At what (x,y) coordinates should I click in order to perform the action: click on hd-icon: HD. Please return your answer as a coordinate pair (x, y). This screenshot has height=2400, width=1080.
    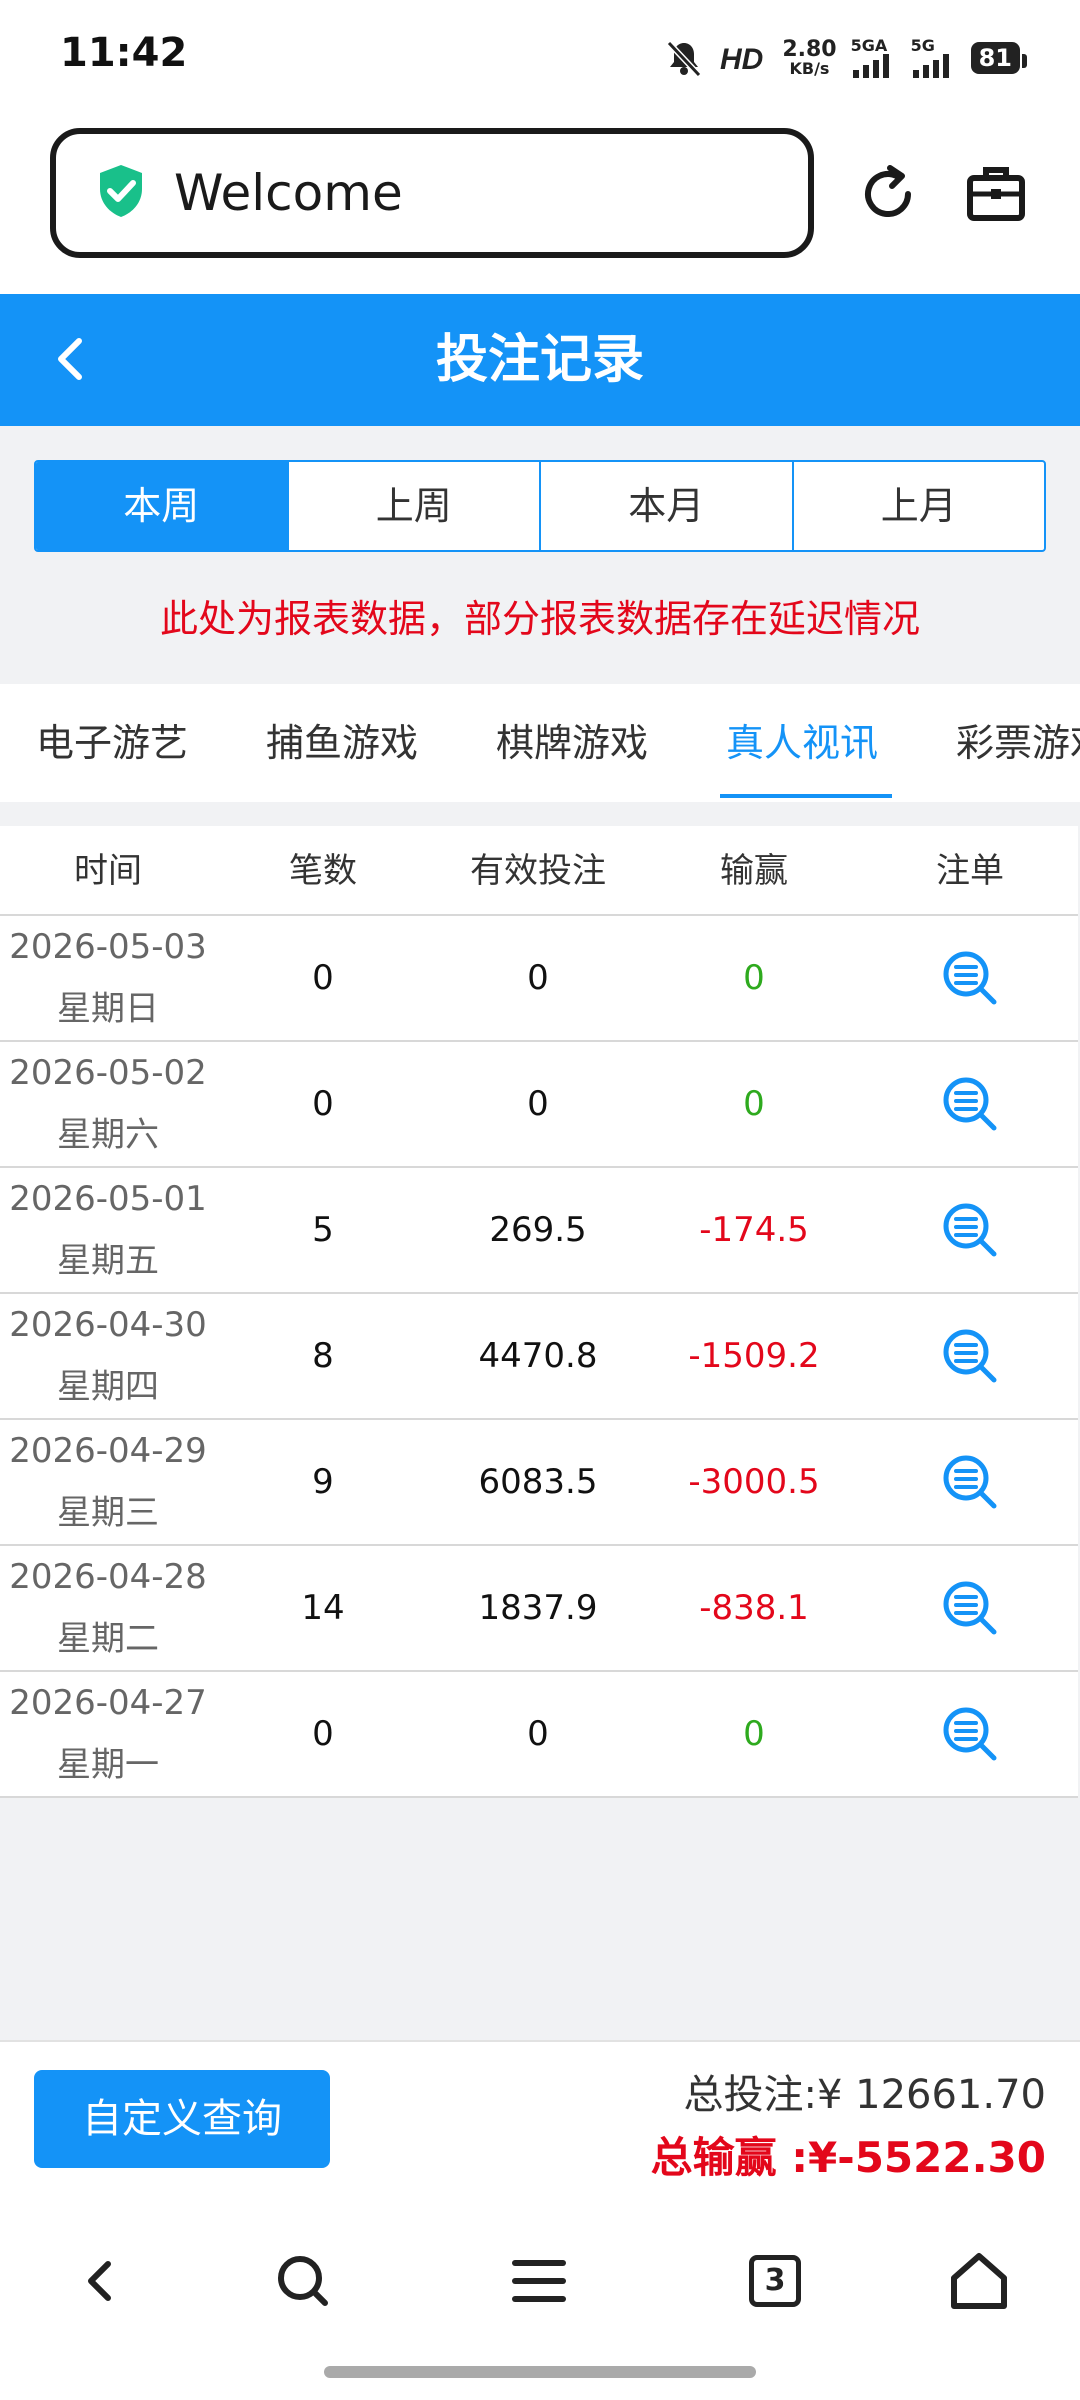
    Looking at the image, I should click on (743, 58).